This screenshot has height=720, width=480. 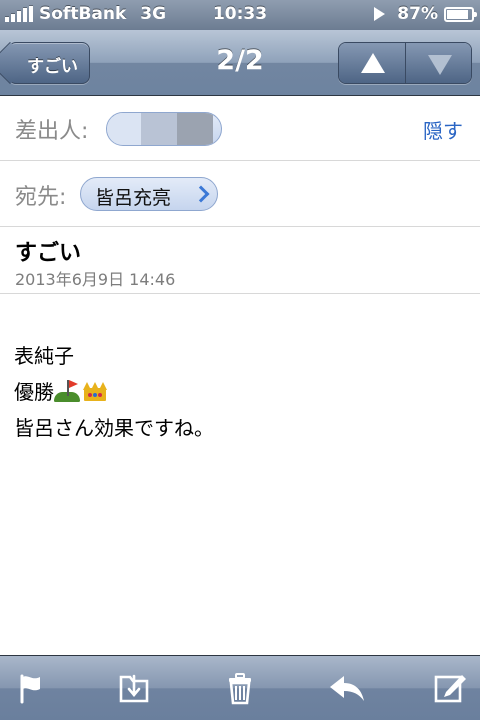 What do you see at coordinates (240, 129) in the screenshot?
I see `from-row: 差出人: 隠す` at bounding box center [240, 129].